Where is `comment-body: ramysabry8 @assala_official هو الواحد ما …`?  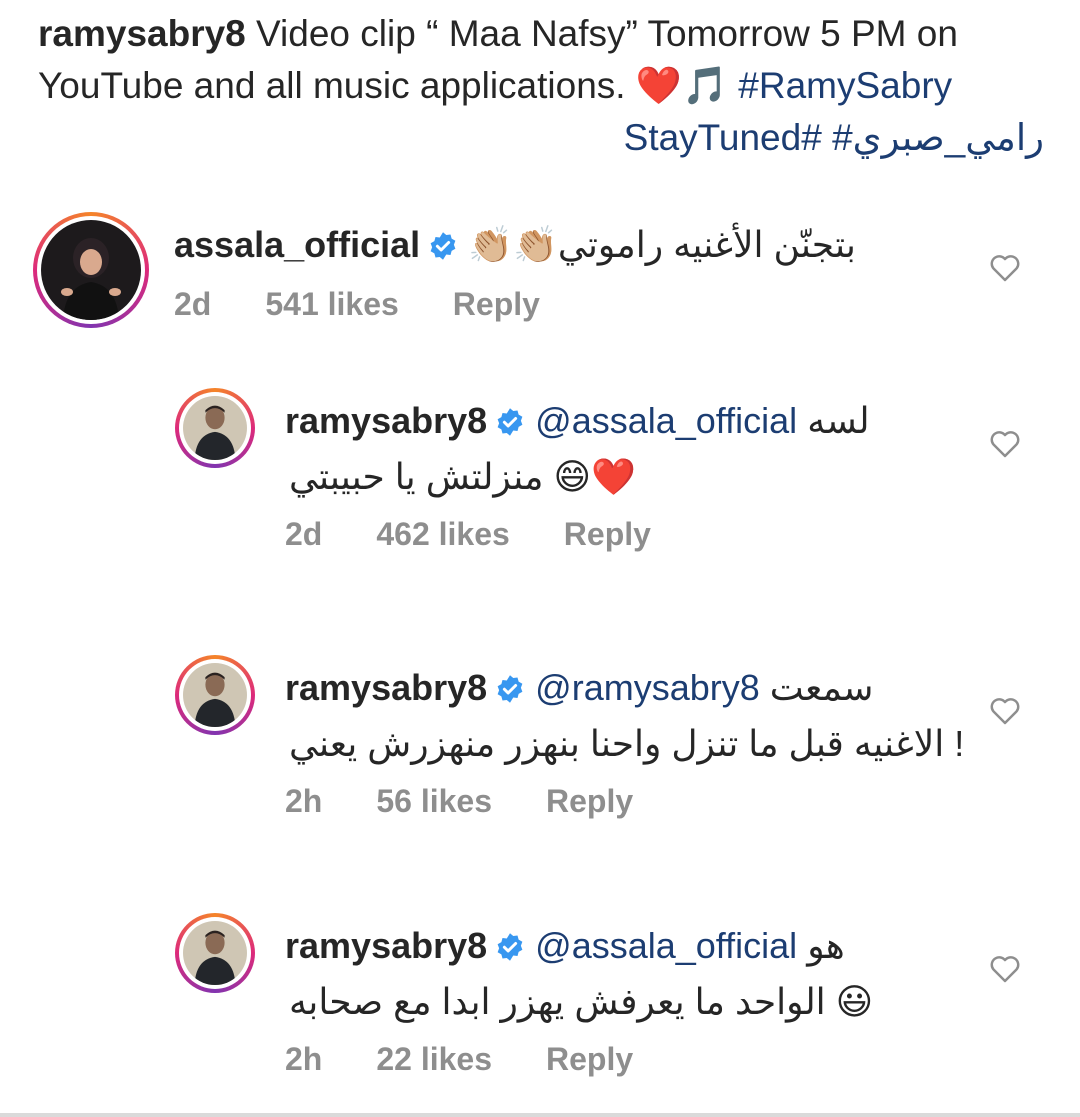 comment-body: ramysabry8 @assala_official هو الواحد ما … is located at coordinates (625, 974).